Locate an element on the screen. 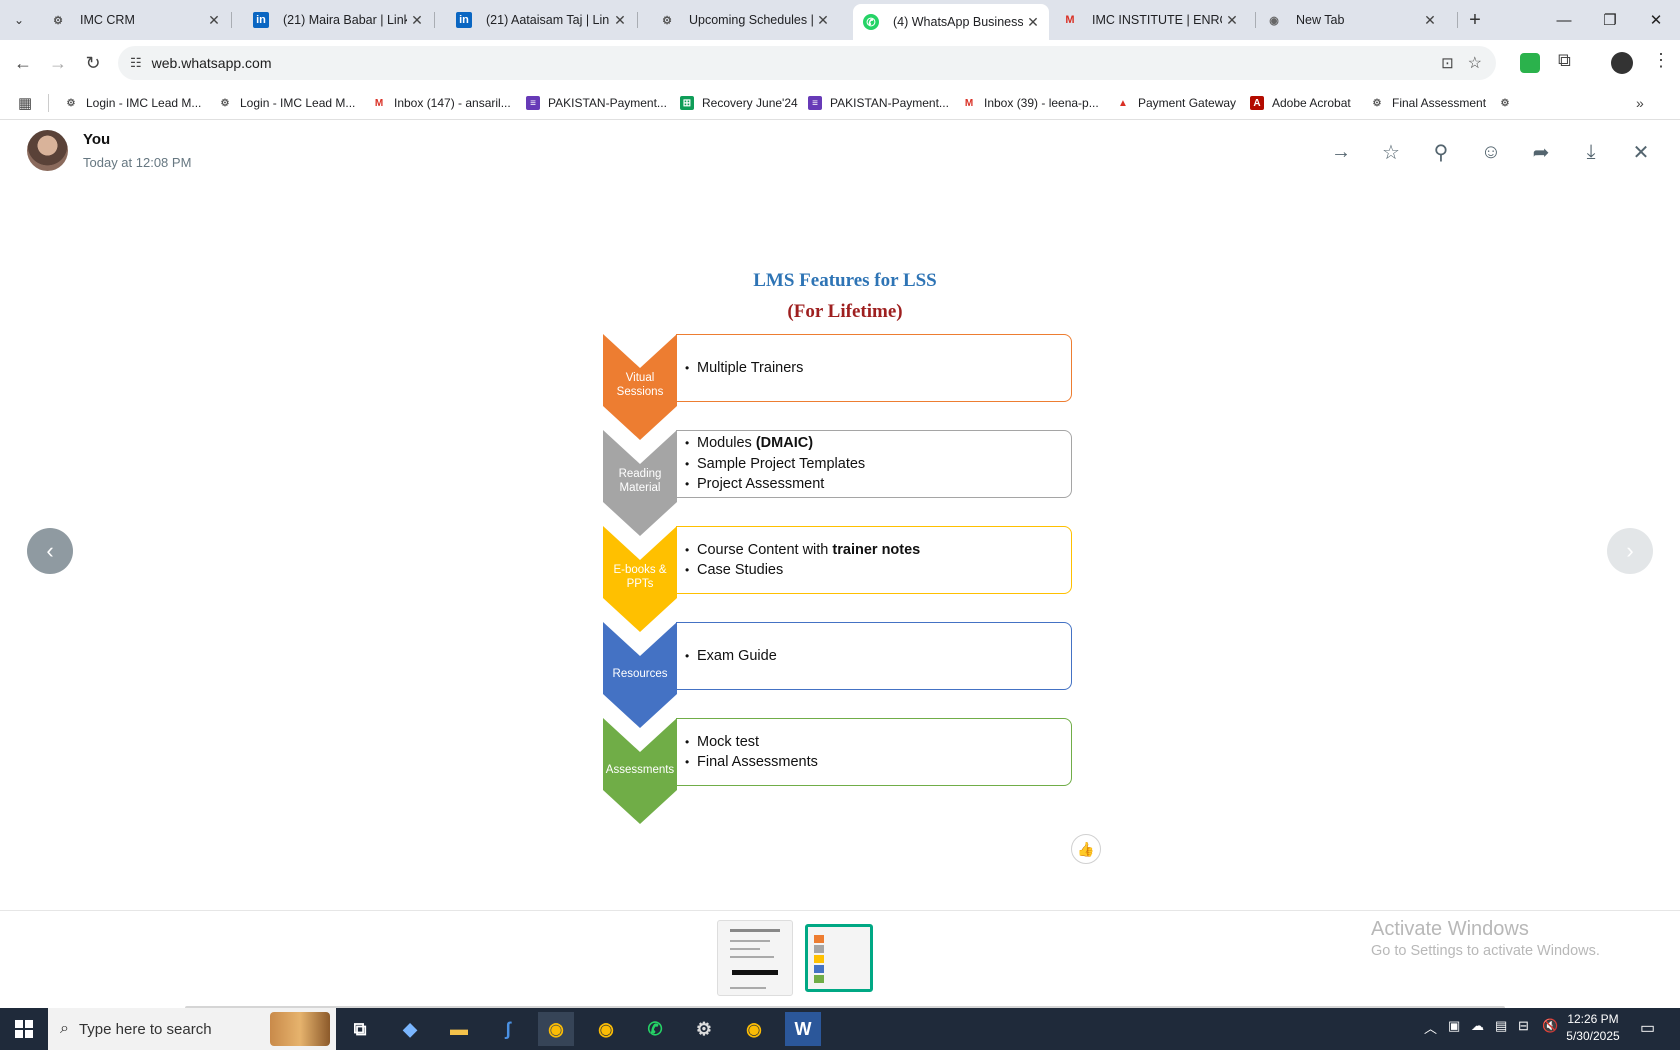 The width and height of the screenshot is (1680, 1050). adobe-acrobat-icon: A is located at coordinates (1257, 103).